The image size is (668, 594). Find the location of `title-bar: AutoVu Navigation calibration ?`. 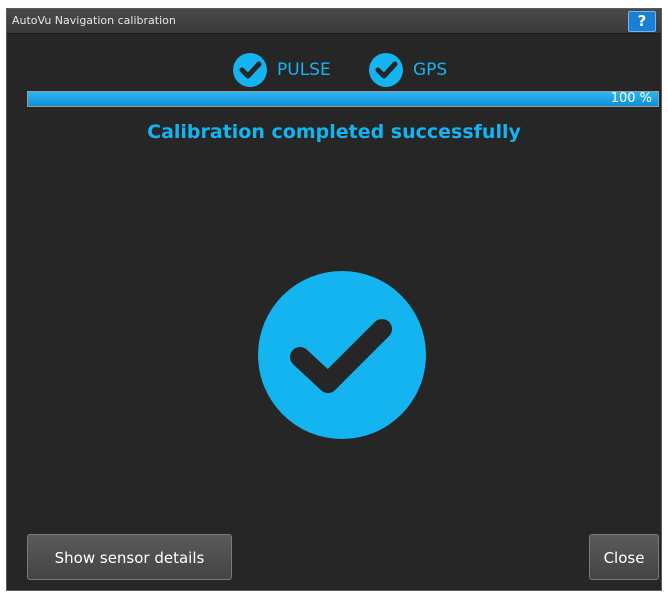

title-bar: AutoVu Navigation calibration ? is located at coordinates (334, 21).